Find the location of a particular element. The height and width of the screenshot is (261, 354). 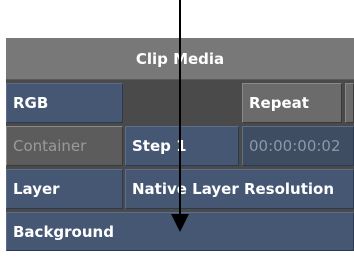

color-mode-field: RGB is located at coordinates (64, 103).